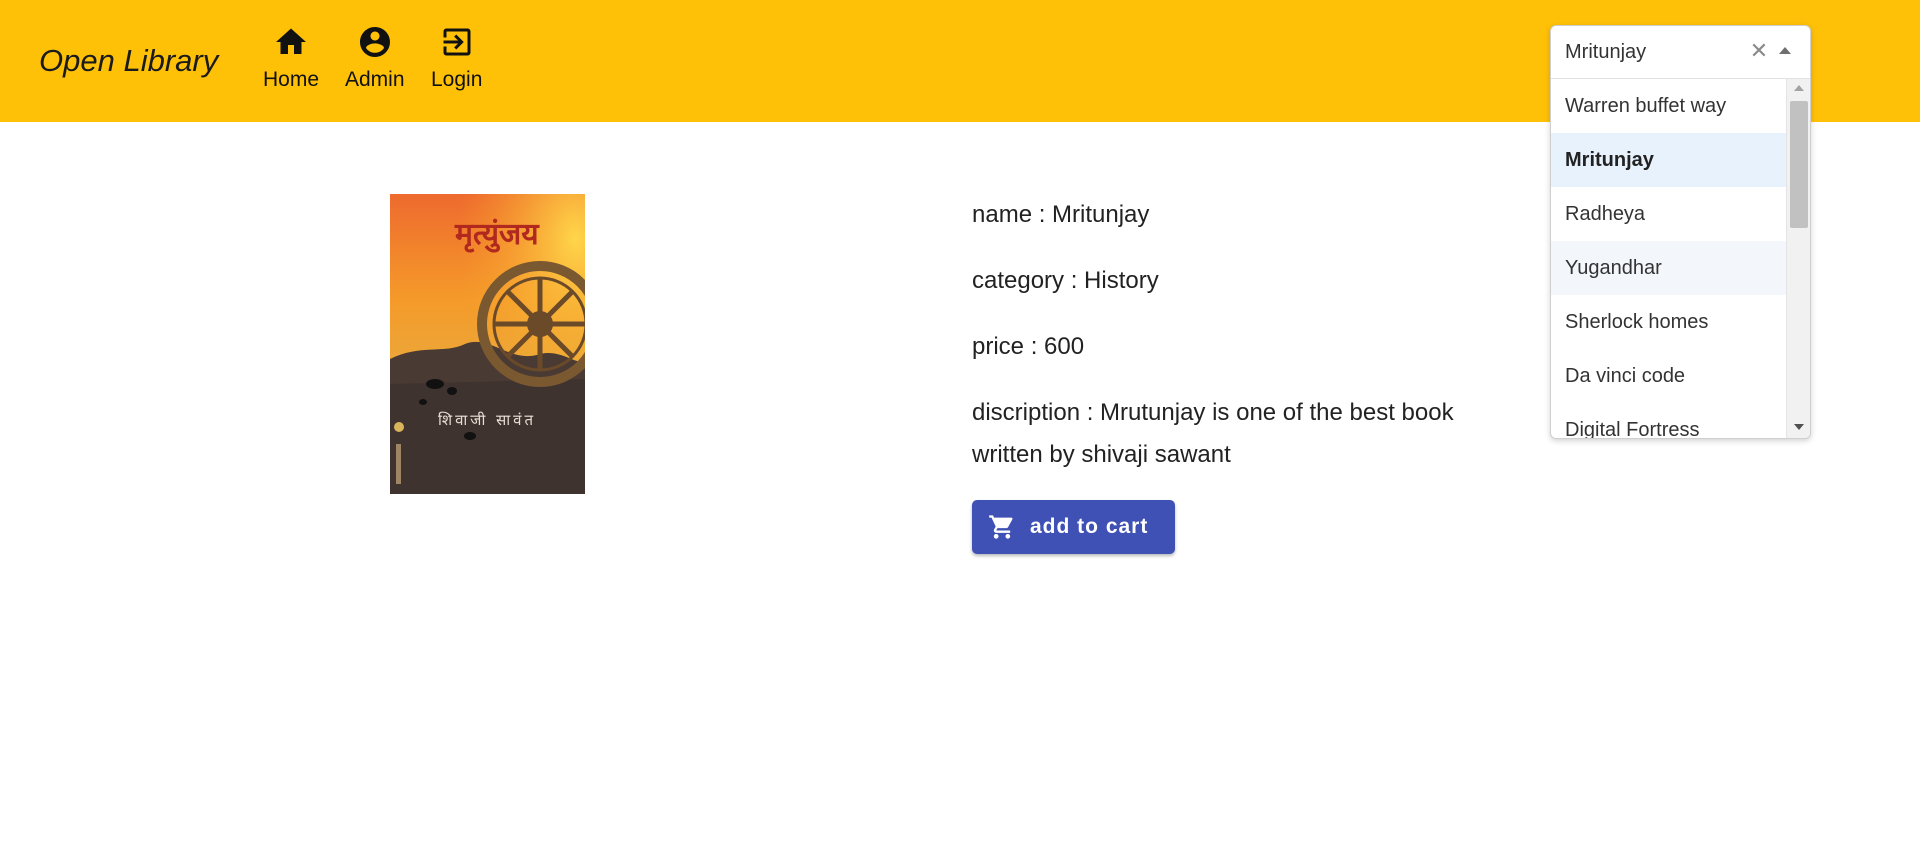 This screenshot has width=1920, height=852. Describe the element at coordinates (457, 79) in the screenshot. I see `nav-login-label: Login` at that location.